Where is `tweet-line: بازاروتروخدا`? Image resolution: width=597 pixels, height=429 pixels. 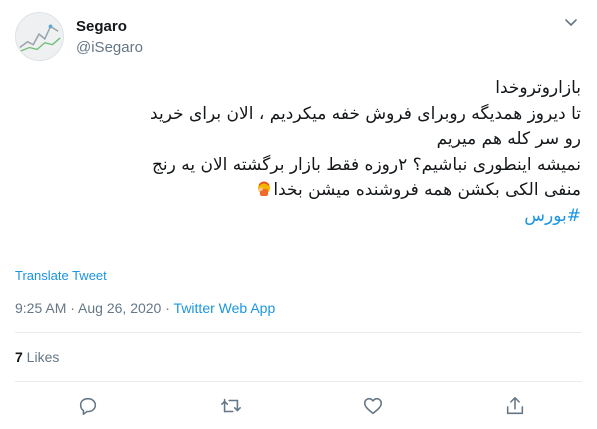
tweet-line: بازاروتروخدا is located at coordinates (538, 88).